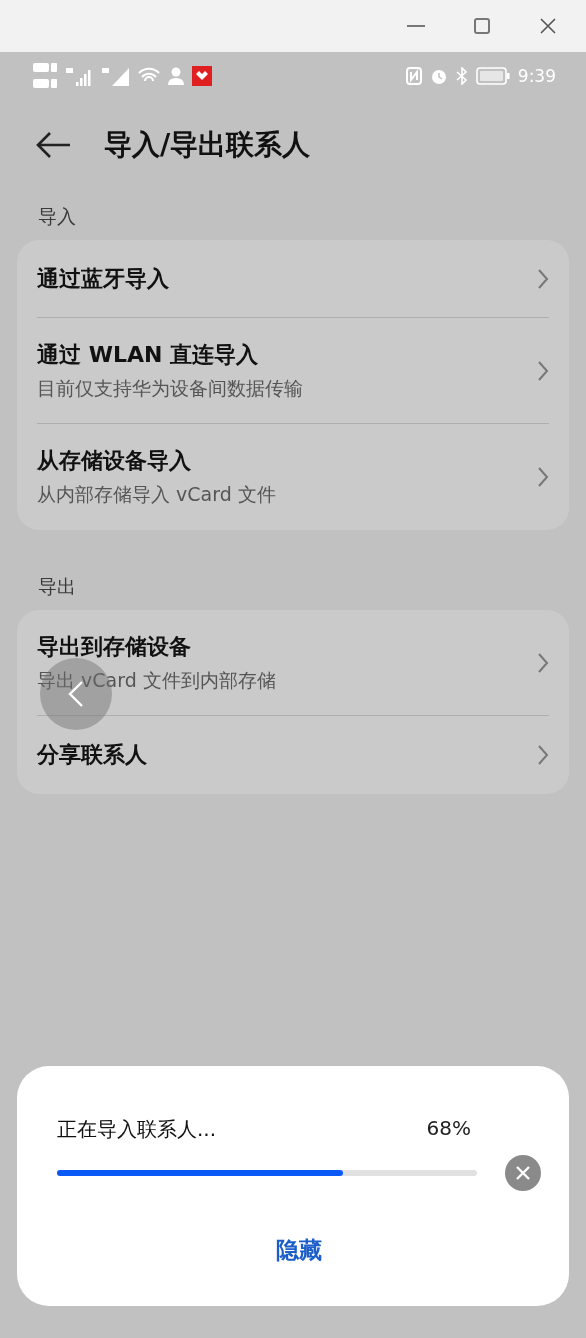 This screenshot has width=586, height=1338. What do you see at coordinates (207, 145) in the screenshot?
I see `page-title: 导入/导出联系人` at bounding box center [207, 145].